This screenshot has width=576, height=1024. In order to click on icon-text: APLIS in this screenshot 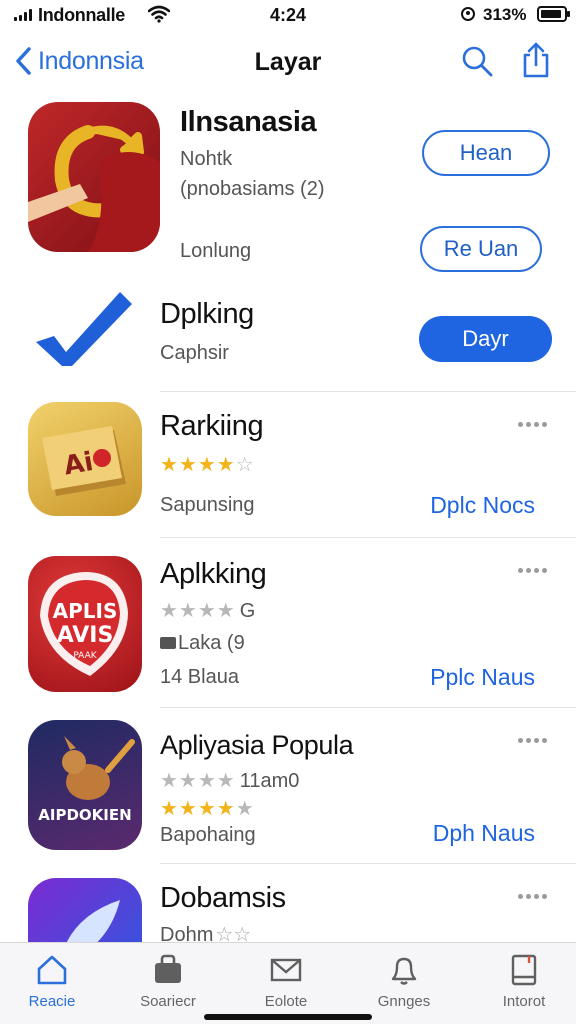, I will do `click(85, 611)`.